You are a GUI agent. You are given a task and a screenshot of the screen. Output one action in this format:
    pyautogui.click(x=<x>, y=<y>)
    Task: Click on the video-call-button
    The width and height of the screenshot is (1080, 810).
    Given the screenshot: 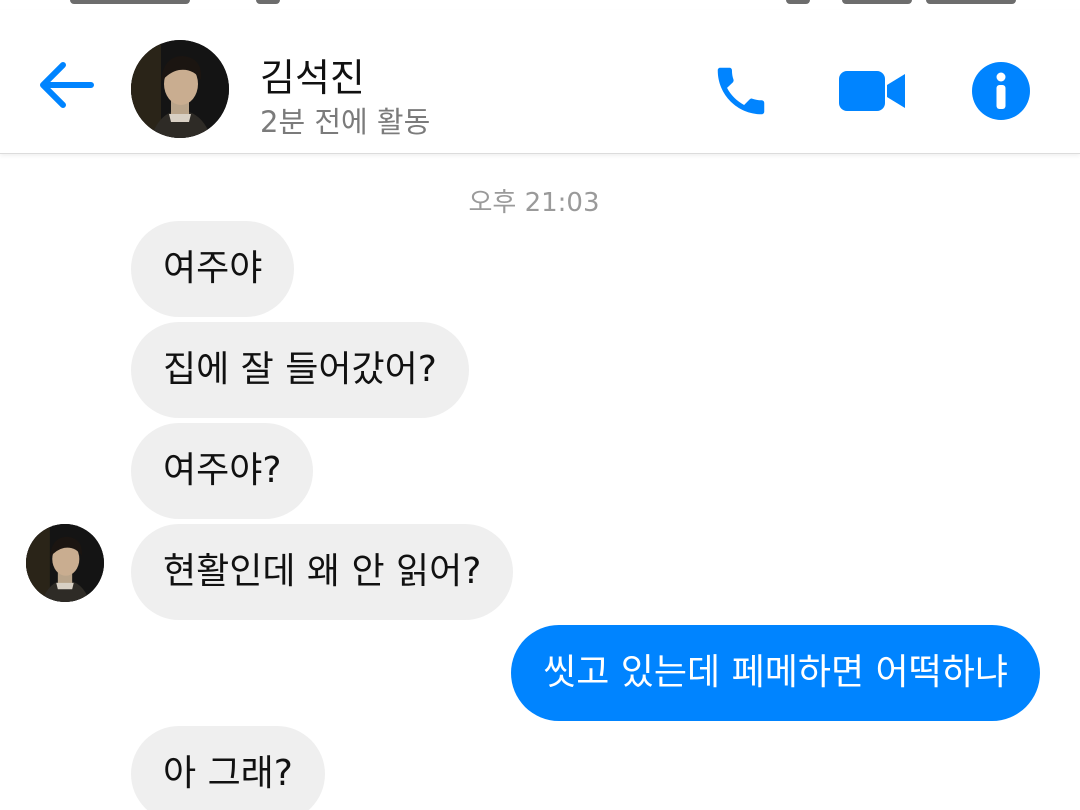 What is the action you would take?
    pyautogui.click(x=872, y=91)
    